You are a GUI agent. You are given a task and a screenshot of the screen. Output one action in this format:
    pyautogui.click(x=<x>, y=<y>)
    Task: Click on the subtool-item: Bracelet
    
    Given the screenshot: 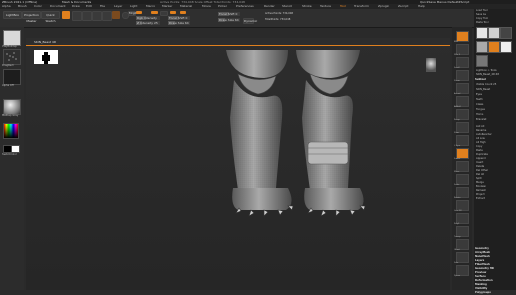 What is the action you would take?
    pyautogui.click(x=481, y=120)
    